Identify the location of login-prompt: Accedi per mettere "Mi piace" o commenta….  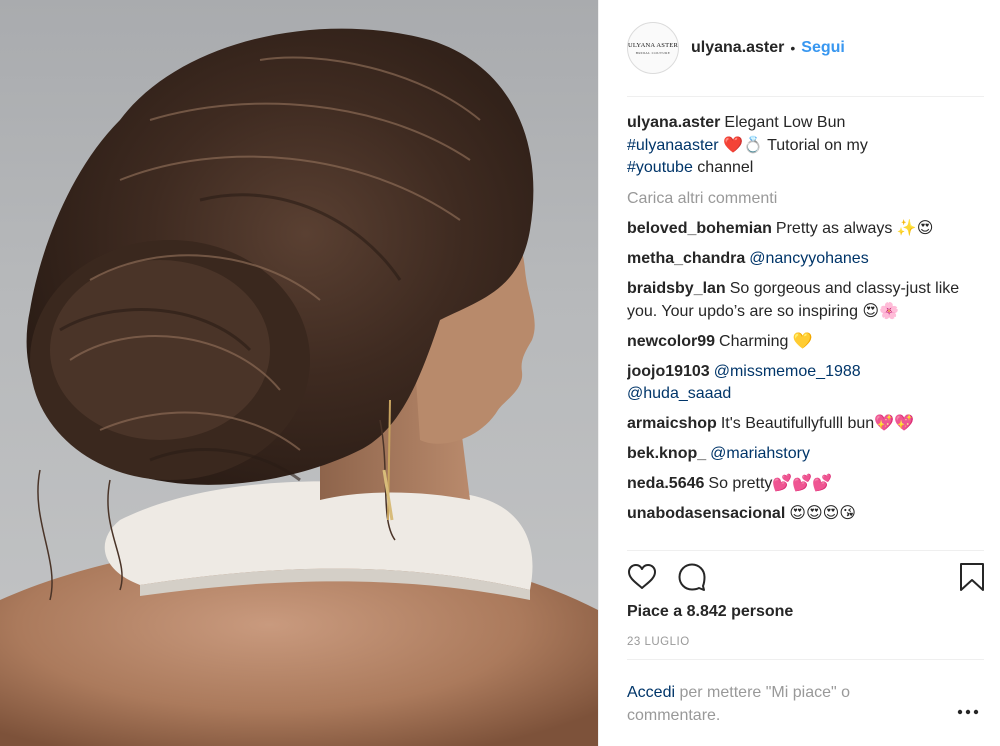
(777, 704).